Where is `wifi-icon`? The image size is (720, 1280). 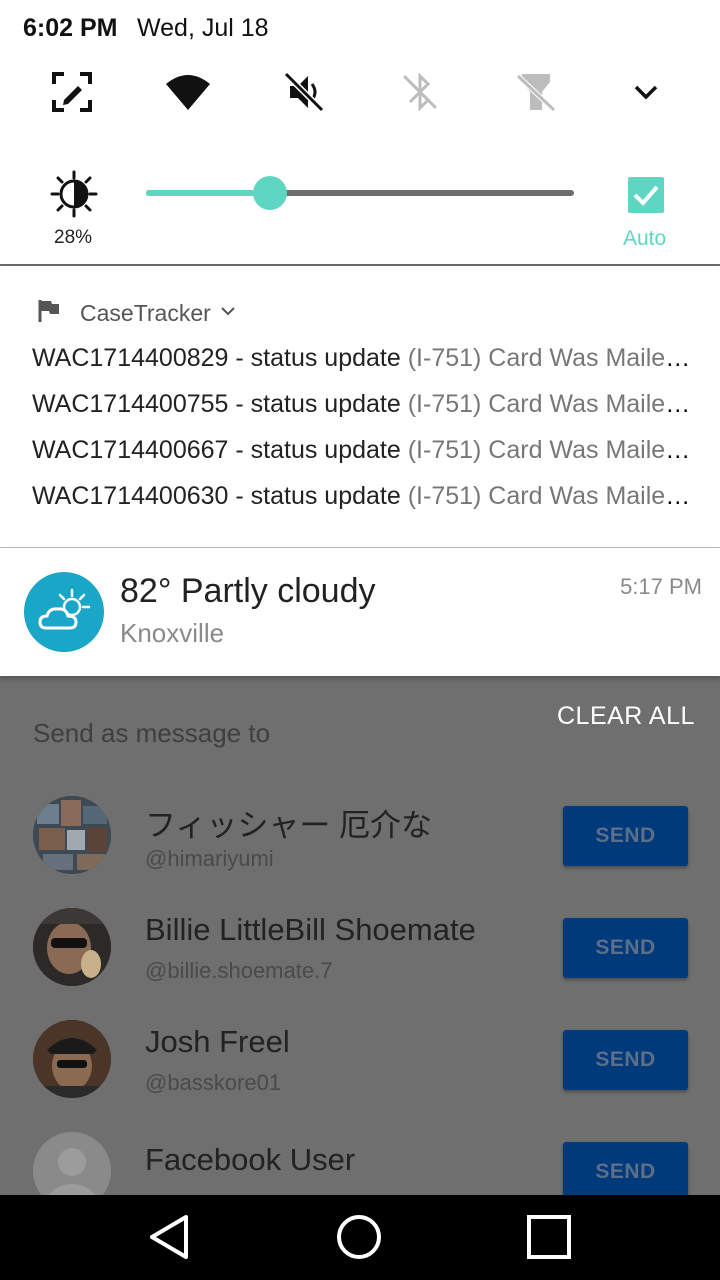
wifi-icon is located at coordinates (188, 92).